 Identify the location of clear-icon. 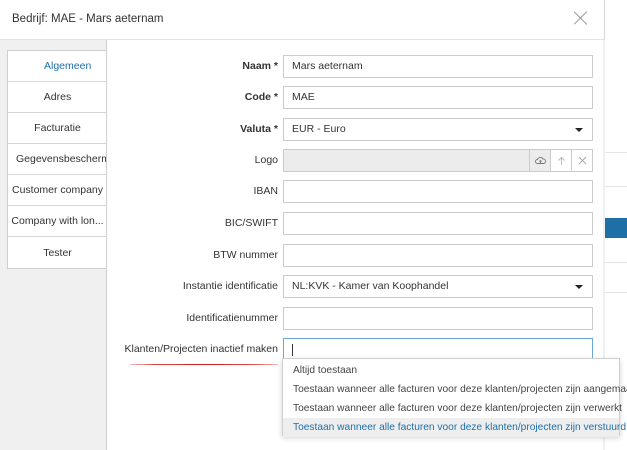
(581, 160).